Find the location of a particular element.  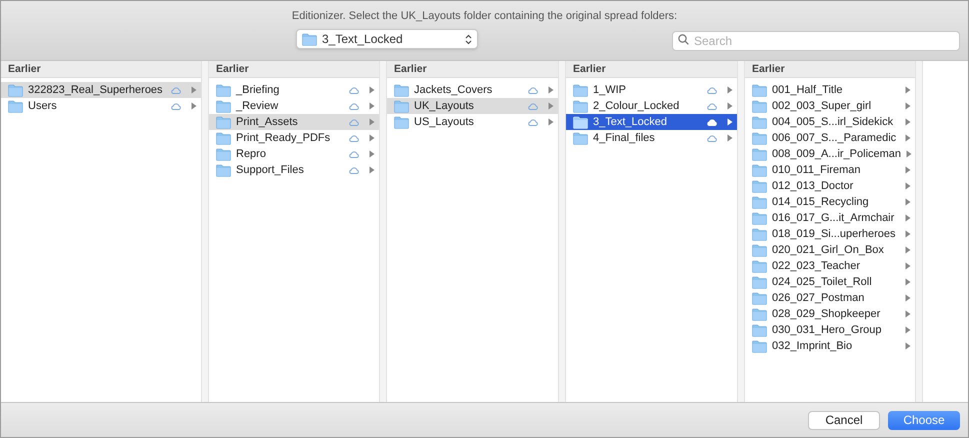

folder-row: 018_019_Si...uperheroes is located at coordinates (830, 234).